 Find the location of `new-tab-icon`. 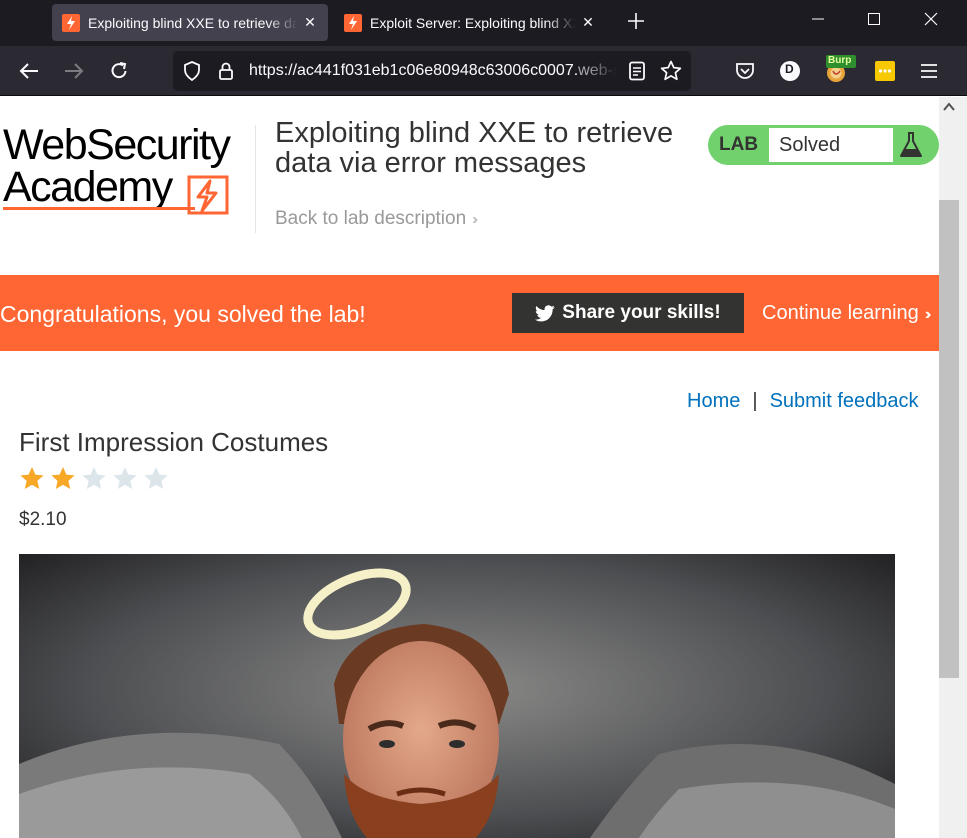

new-tab-icon is located at coordinates (636, 21).